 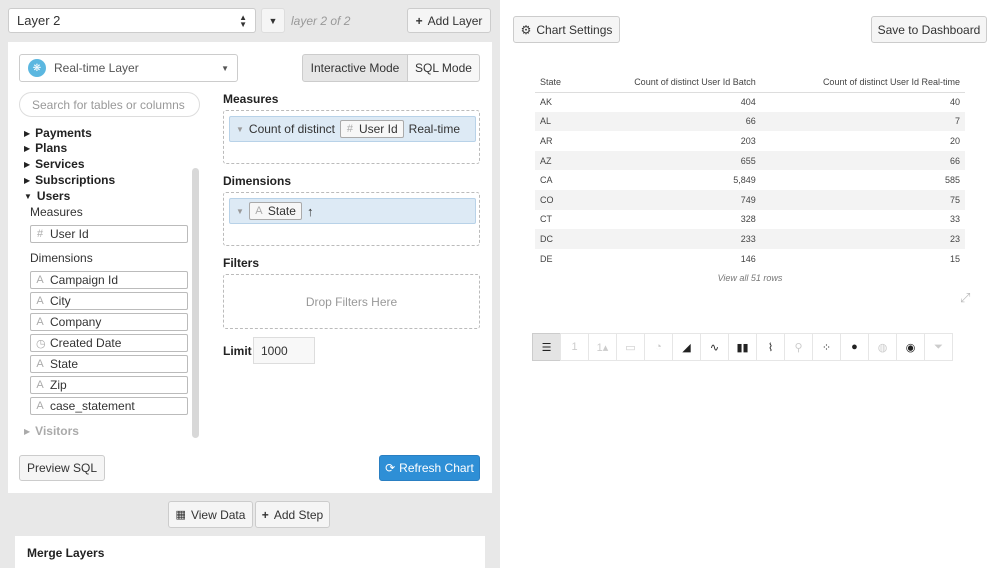 I want to click on interactive-mode-button: Interactive Mode, so click(x=355, y=68).